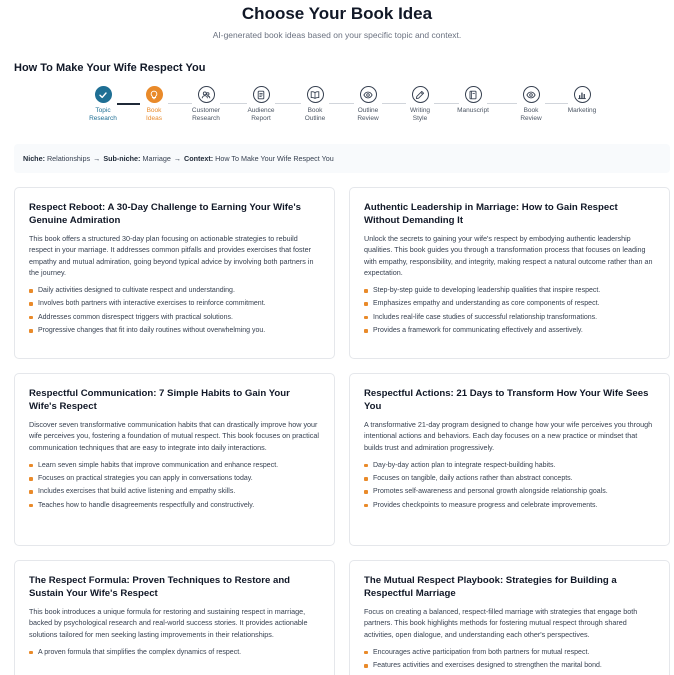 This screenshot has height=675, width=674. I want to click on lightbulb-icon, so click(154, 95).